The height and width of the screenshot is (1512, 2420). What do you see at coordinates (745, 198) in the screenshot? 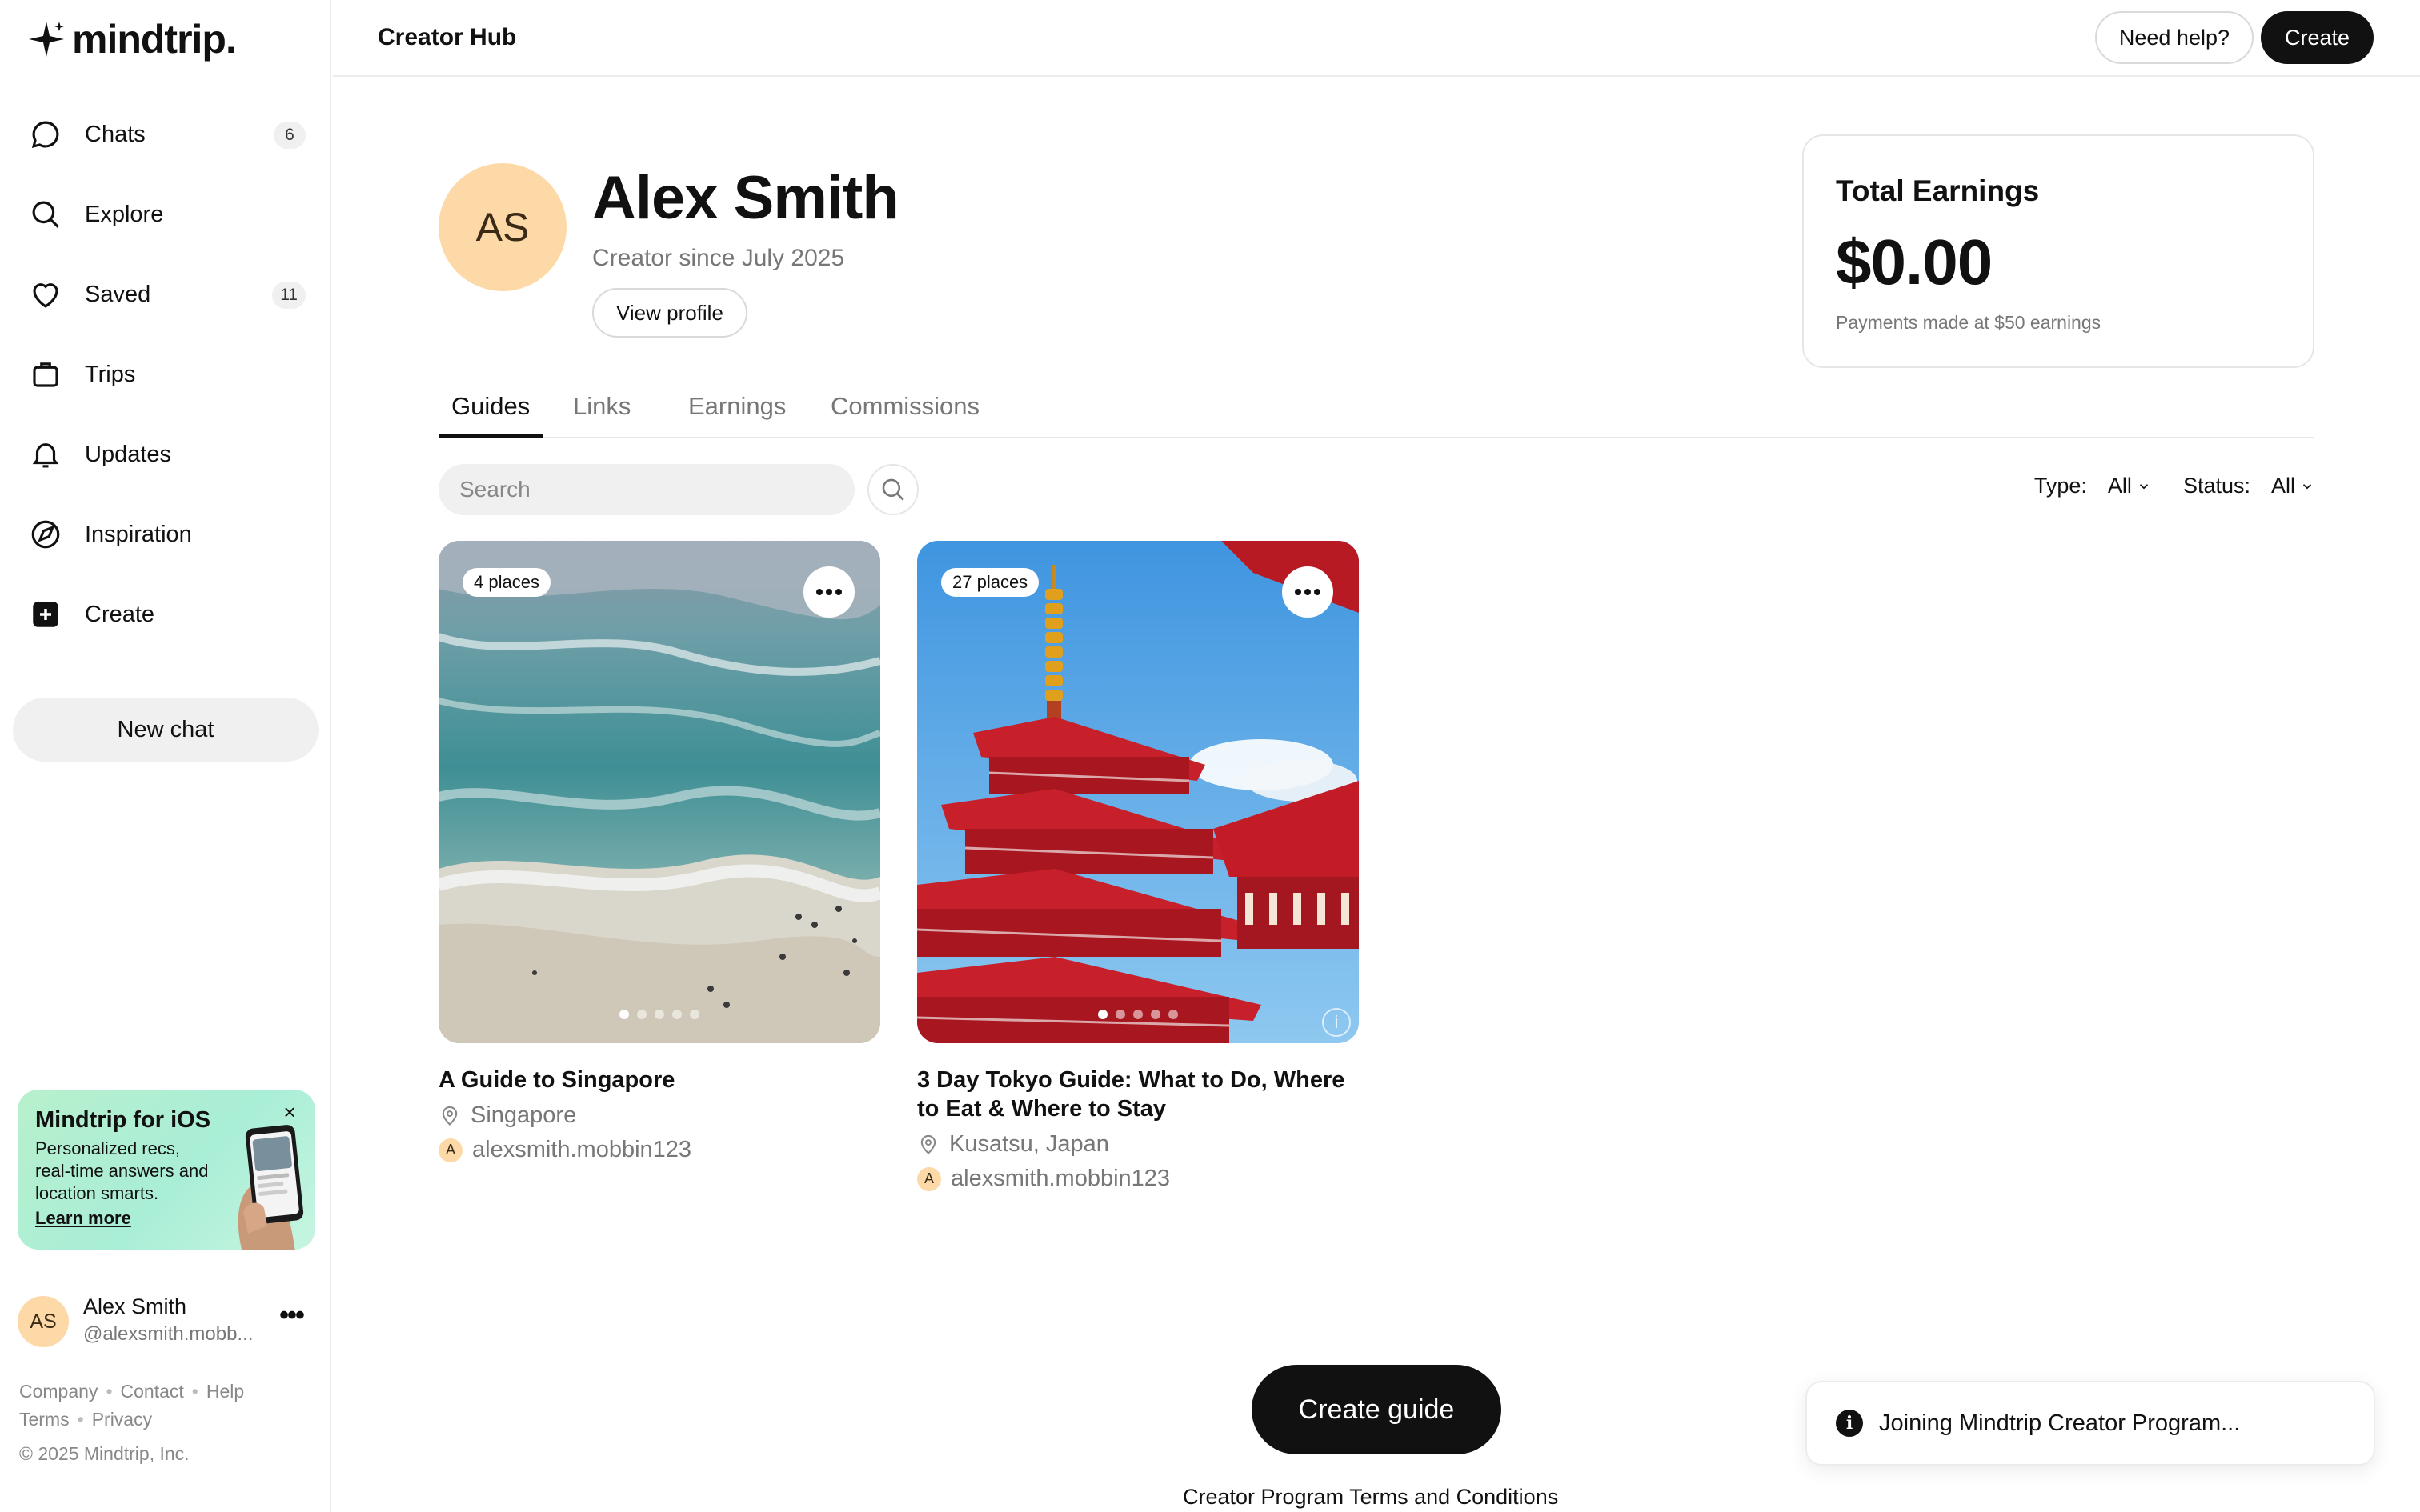
I see `profile-name: Alex Smith` at bounding box center [745, 198].